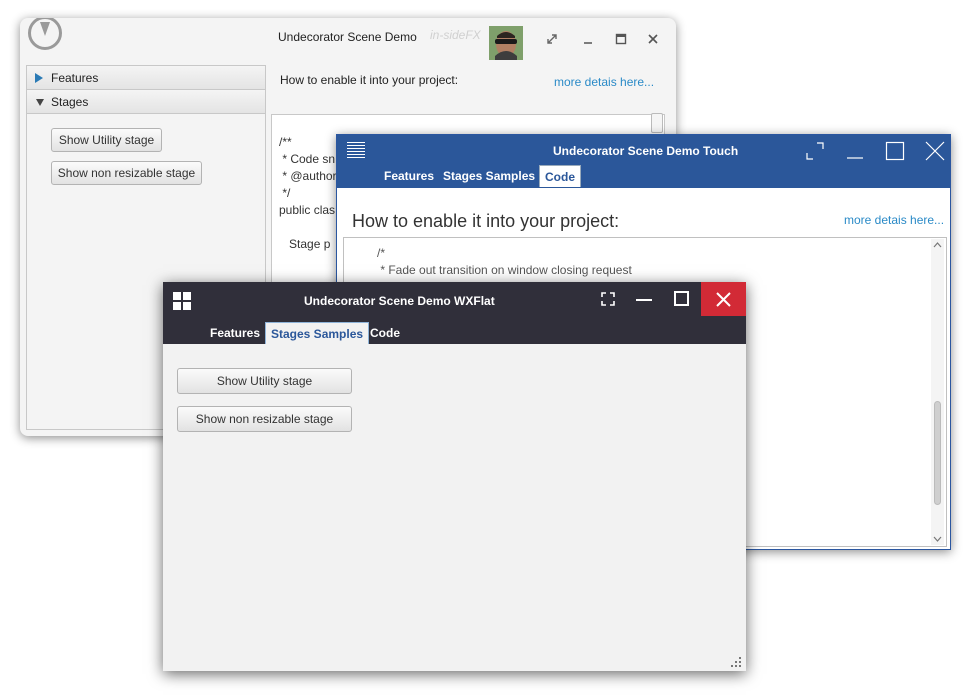  I want to click on code-line: * Code sn, so click(307, 159).